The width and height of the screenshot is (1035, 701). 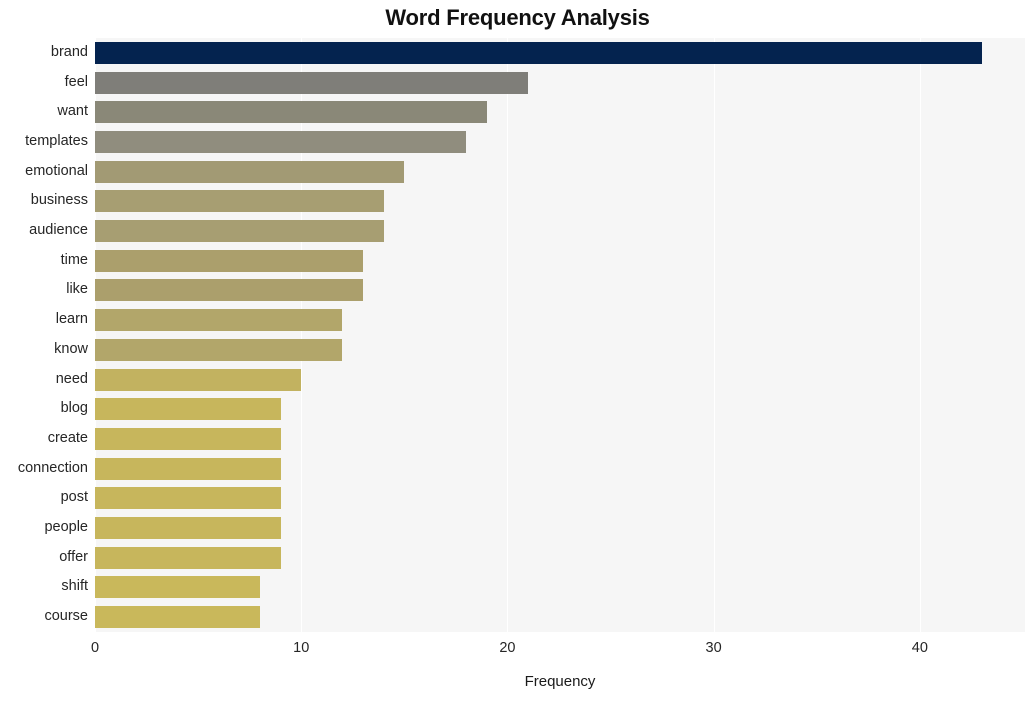 What do you see at coordinates (919, 648) in the screenshot?
I see `x-axis-tick-40: 40` at bounding box center [919, 648].